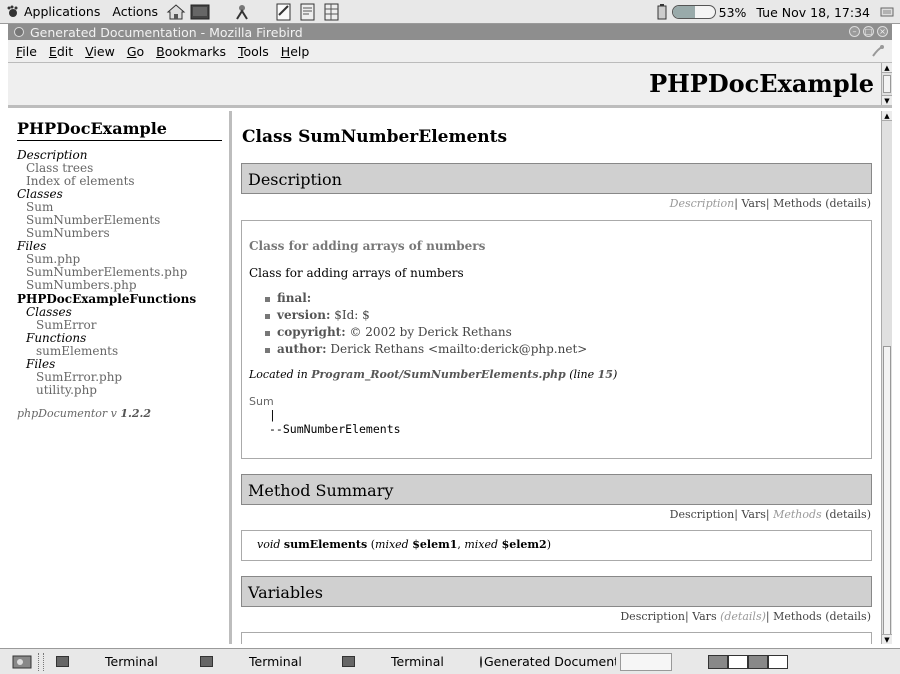 This screenshot has width=900, height=674. I want to click on located-prefix: Located in, so click(280, 374).